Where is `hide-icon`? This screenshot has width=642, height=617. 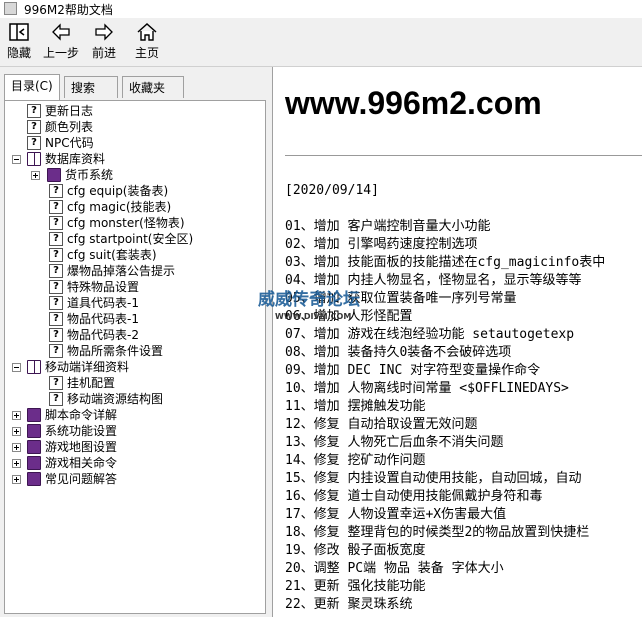 hide-icon is located at coordinates (19, 32).